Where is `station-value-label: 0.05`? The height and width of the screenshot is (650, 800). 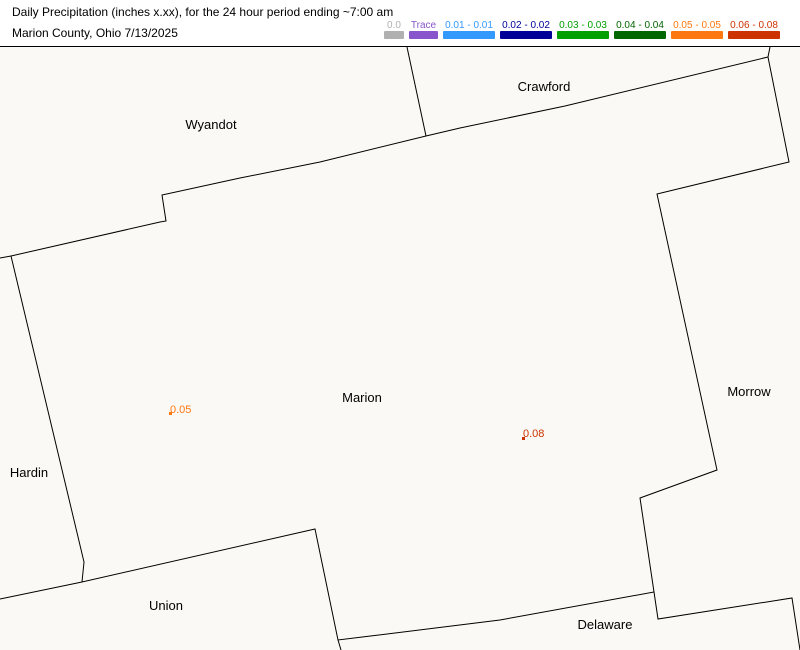 station-value-label: 0.05 is located at coordinates (180, 410).